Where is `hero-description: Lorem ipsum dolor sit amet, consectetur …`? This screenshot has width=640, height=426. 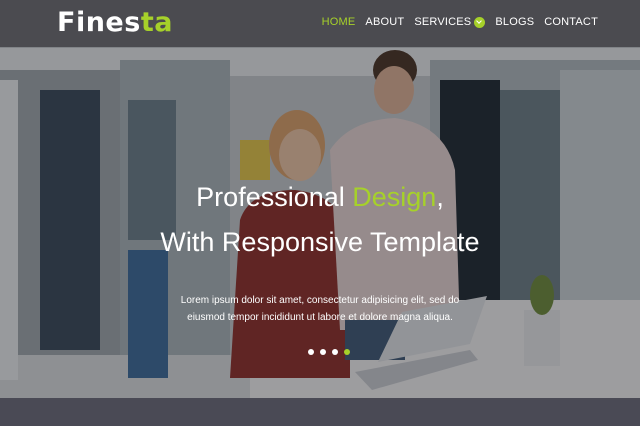
hero-description: Lorem ipsum dolor sit amet, consectetur … is located at coordinates (320, 309).